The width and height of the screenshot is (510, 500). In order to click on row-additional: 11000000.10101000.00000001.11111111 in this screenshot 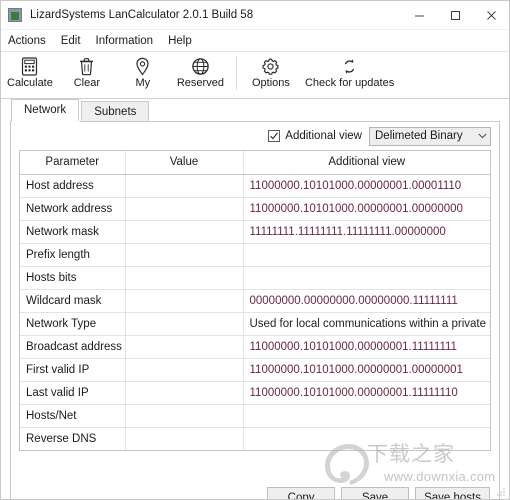, I will do `click(366, 347)`.